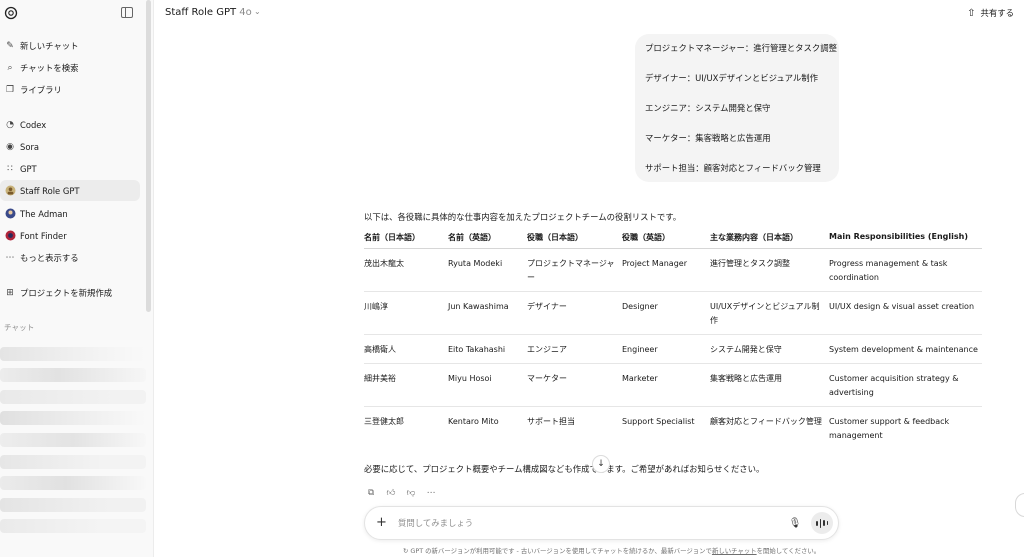  I want to click on thumbs-up-icon: 👍︎, so click(391, 493).